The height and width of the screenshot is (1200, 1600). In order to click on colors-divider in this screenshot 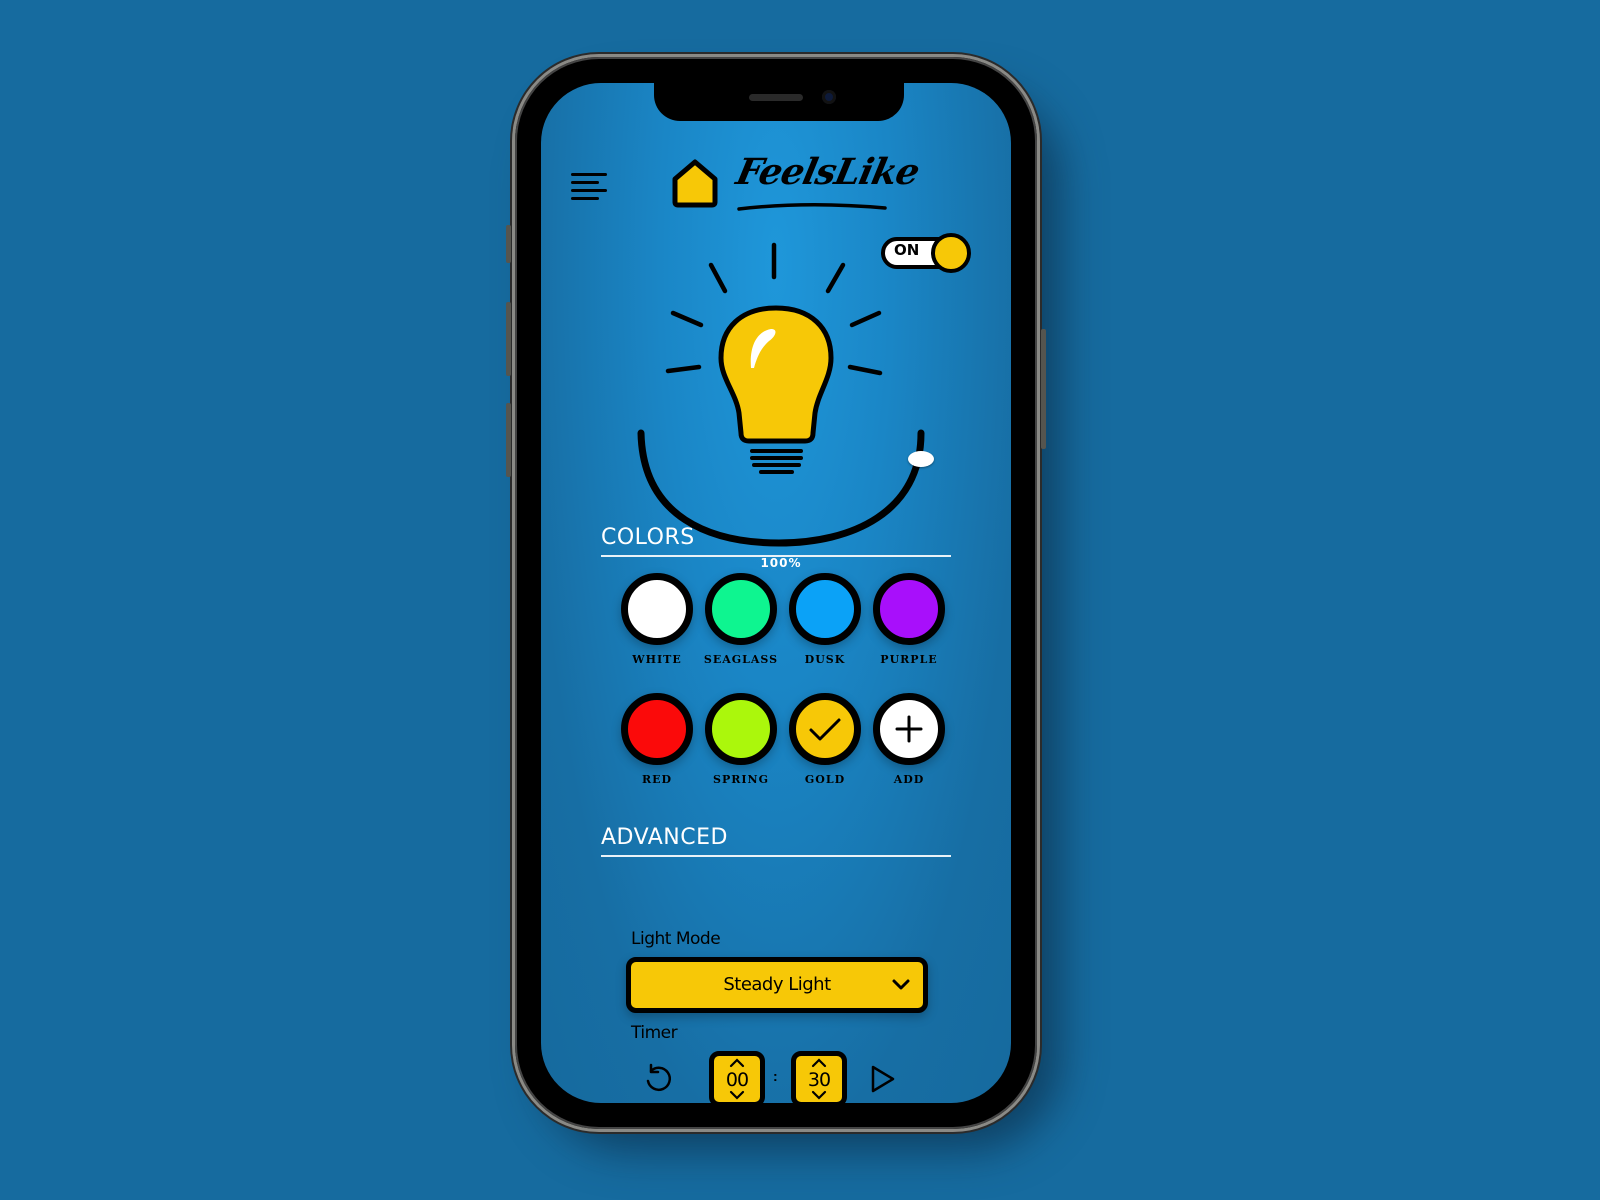, I will do `click(776, 556)`.